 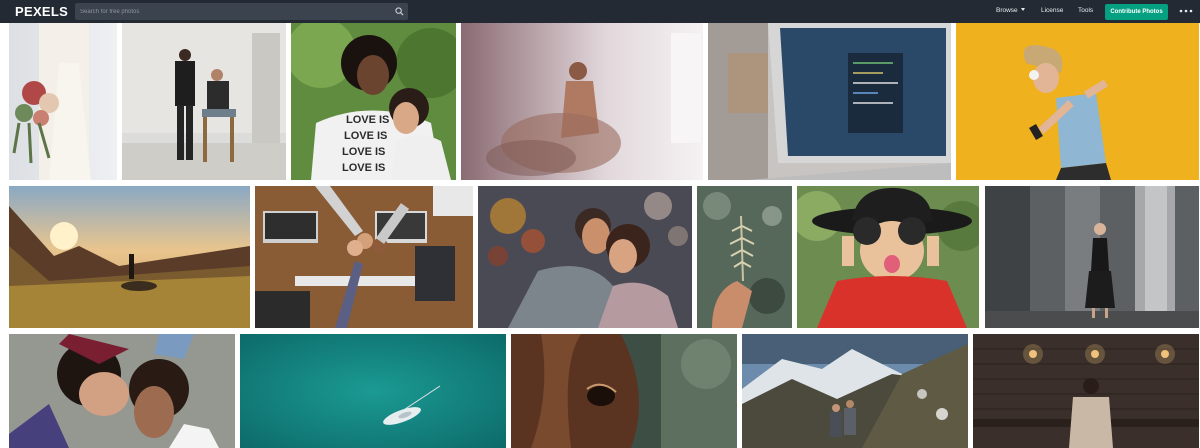 I want to click on shirt-text-line-4: LOVE IS, so click(x=363, y=168).